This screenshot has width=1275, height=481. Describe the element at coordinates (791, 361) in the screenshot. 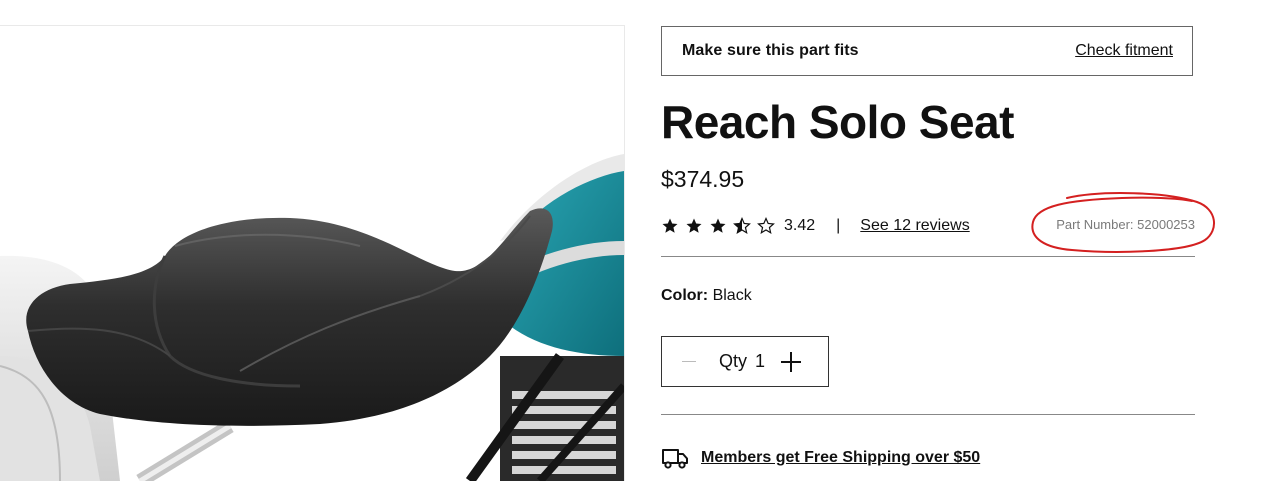

I see `plus-icon` at that location.